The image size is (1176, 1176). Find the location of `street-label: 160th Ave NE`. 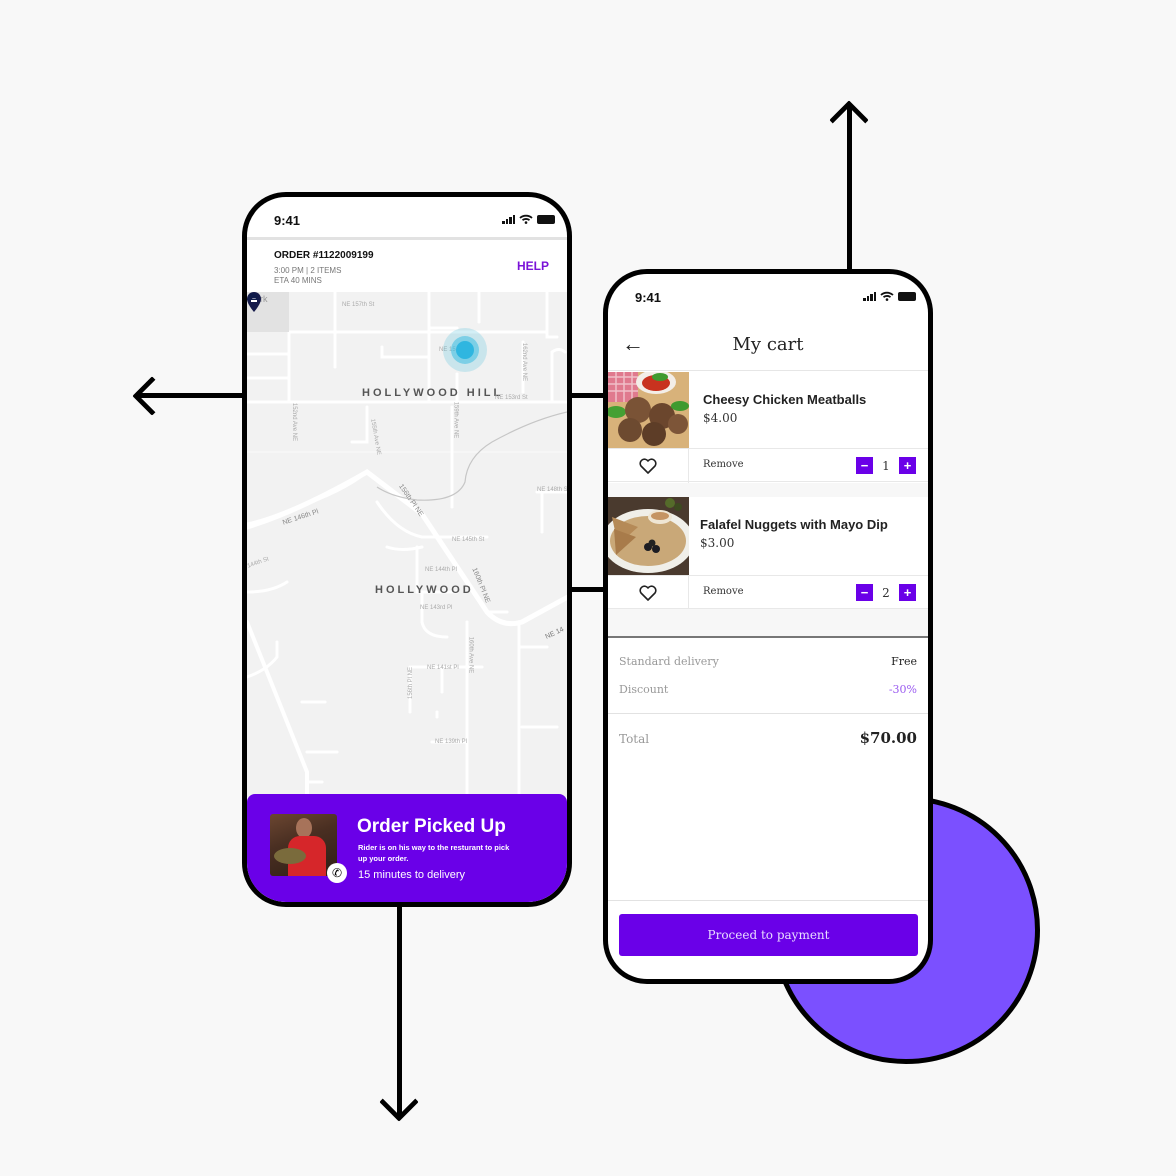

street-label: 160th Ave NE is located at coordinates (470, 655).